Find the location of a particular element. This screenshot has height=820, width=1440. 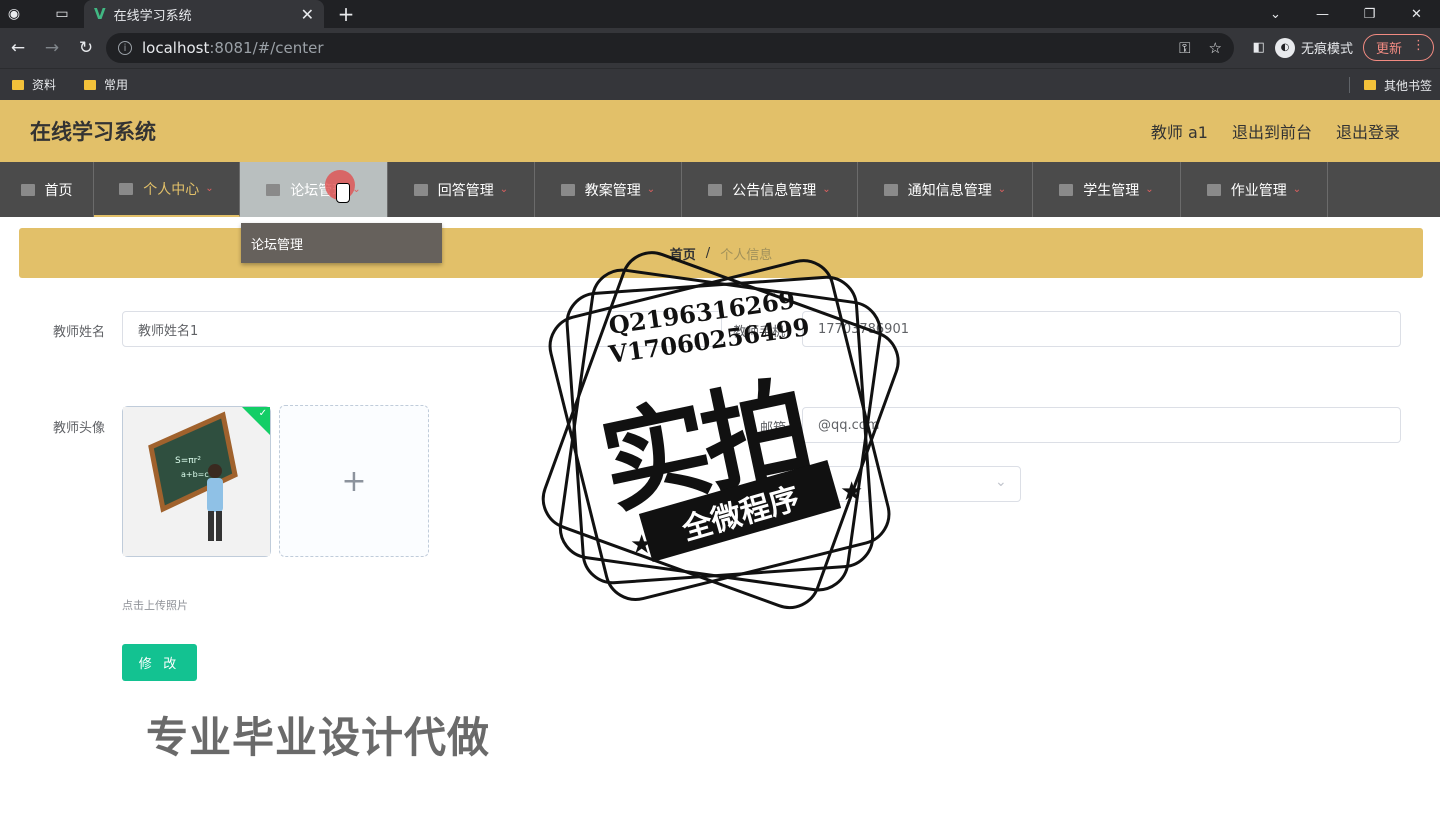

back-to-front-link: 退出到前台 is located at coordinates (1272, 131).